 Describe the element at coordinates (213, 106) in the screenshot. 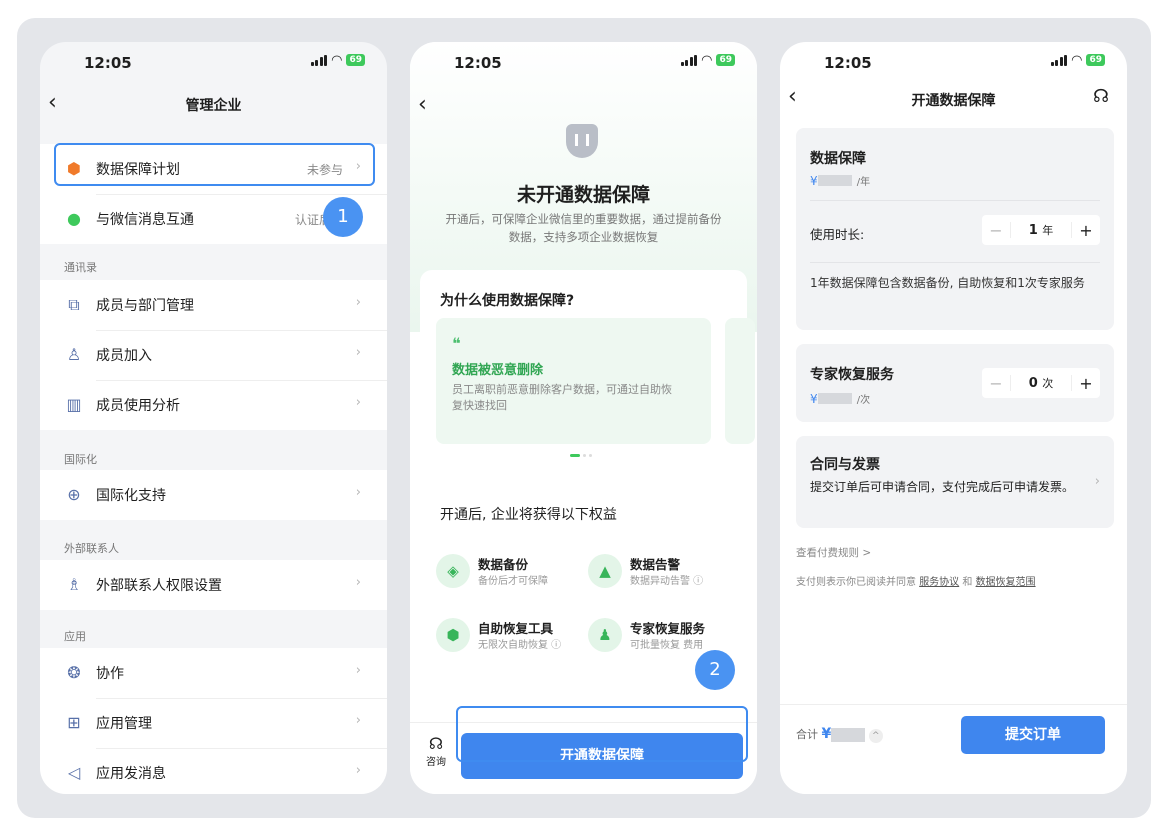

I see `page-title: 管理企业` at that location.